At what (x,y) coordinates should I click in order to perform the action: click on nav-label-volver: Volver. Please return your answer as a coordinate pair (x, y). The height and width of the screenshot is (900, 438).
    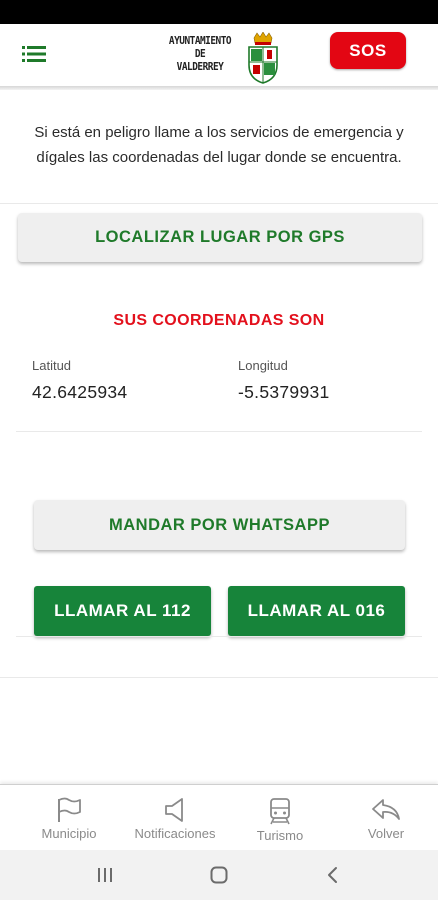
    Looking at the image, I should click on (386, 833).